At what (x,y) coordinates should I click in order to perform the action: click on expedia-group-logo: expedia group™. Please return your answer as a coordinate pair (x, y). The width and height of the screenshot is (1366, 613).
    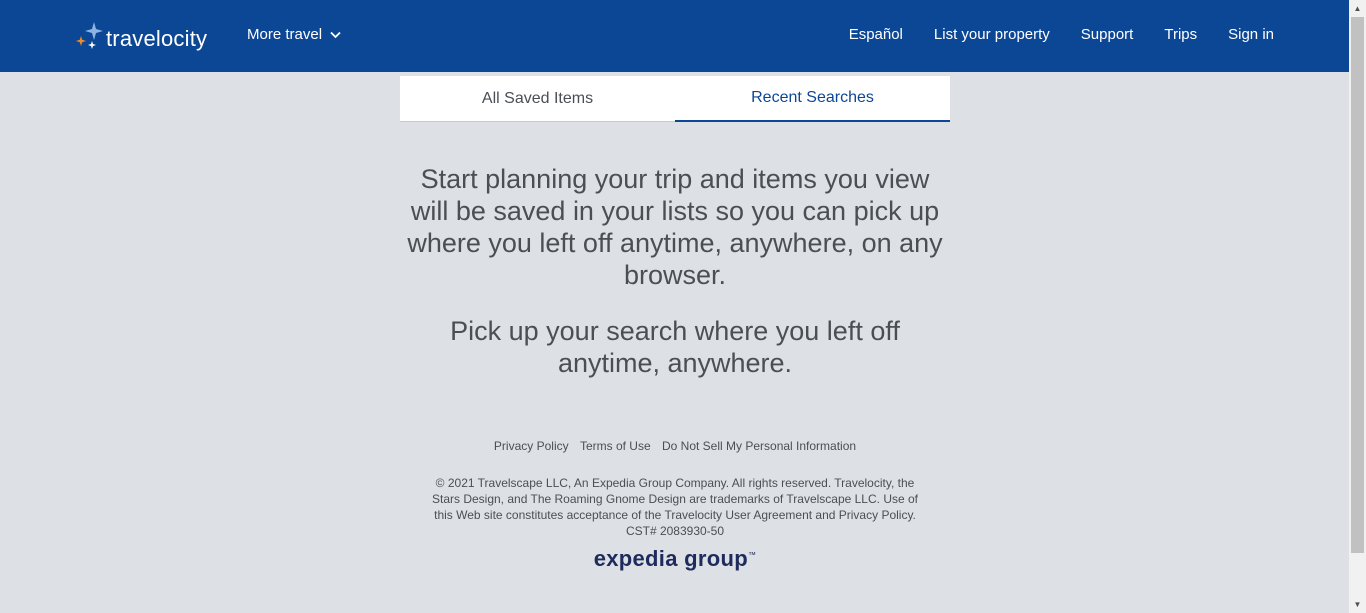
    Looking at the image, I should click on (675, 559).